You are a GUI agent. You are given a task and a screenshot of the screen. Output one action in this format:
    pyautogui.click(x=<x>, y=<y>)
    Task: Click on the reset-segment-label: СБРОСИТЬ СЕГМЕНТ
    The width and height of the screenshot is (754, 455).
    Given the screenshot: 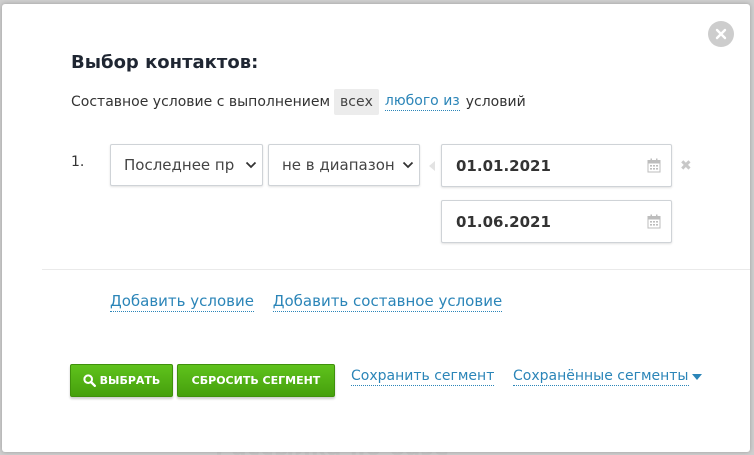 What is the action you would take?
    pyautogui.click(x=256, y=380)
    